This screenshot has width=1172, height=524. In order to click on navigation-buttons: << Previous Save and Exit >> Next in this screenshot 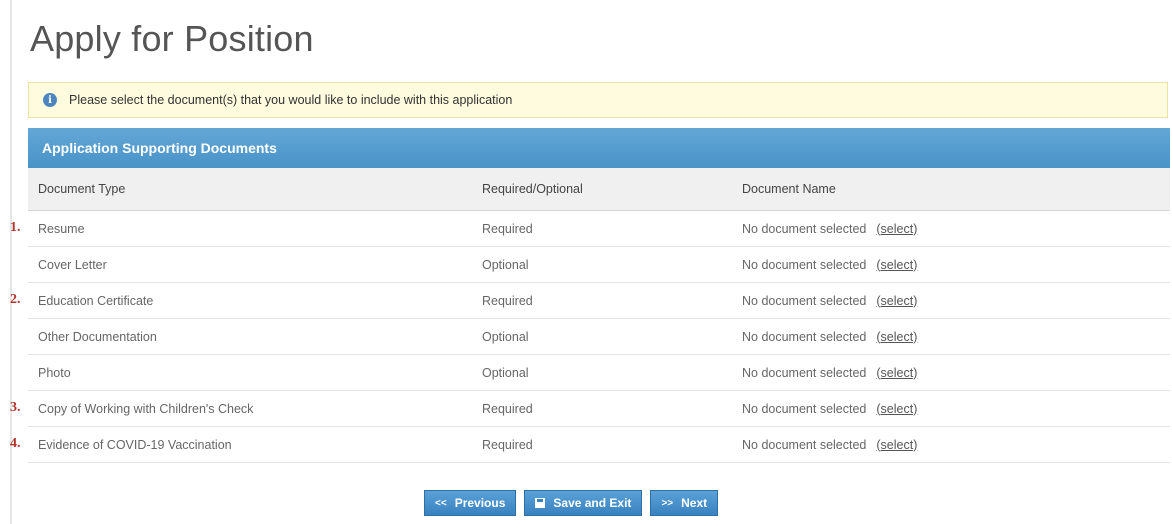, I will do `click(571, 503)`.